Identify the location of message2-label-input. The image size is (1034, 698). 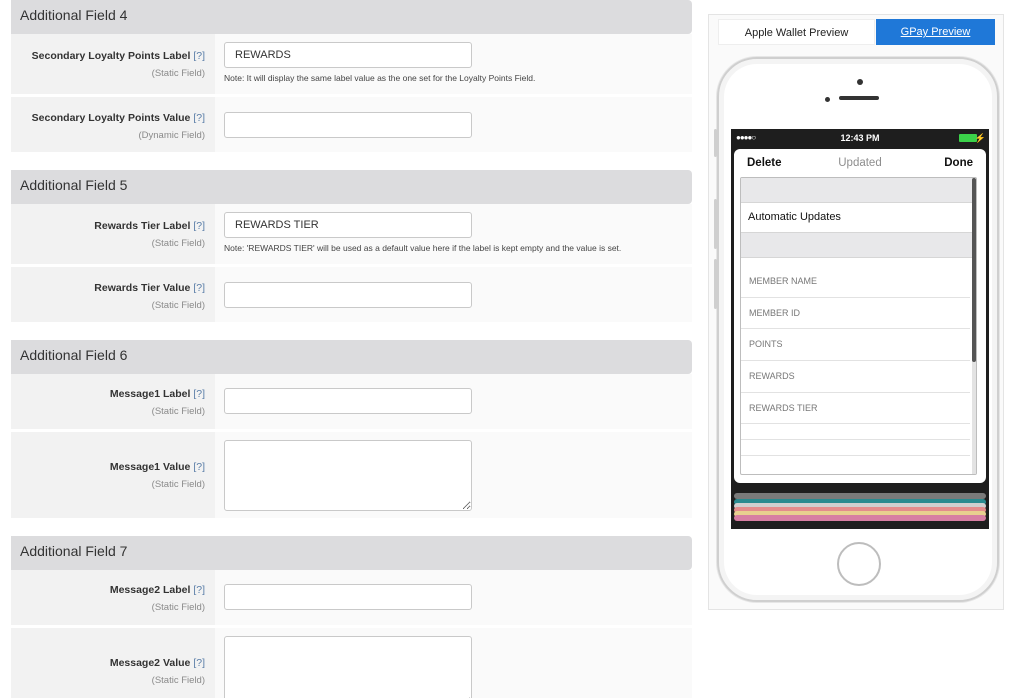
(348, 597).